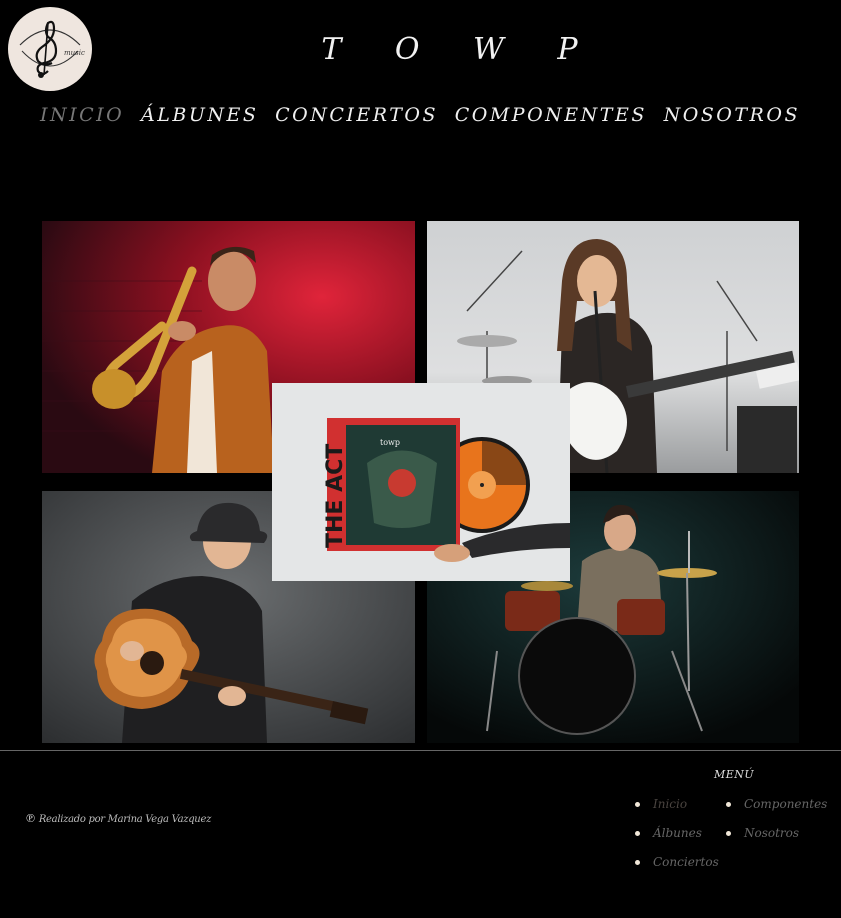 The width and height of the screenshot is (841, 918). What do you see at coordinates (677, 862) in the screenshot?
I see `footer-link-conciertos: Conciertos` at bounding box center [677, 862].